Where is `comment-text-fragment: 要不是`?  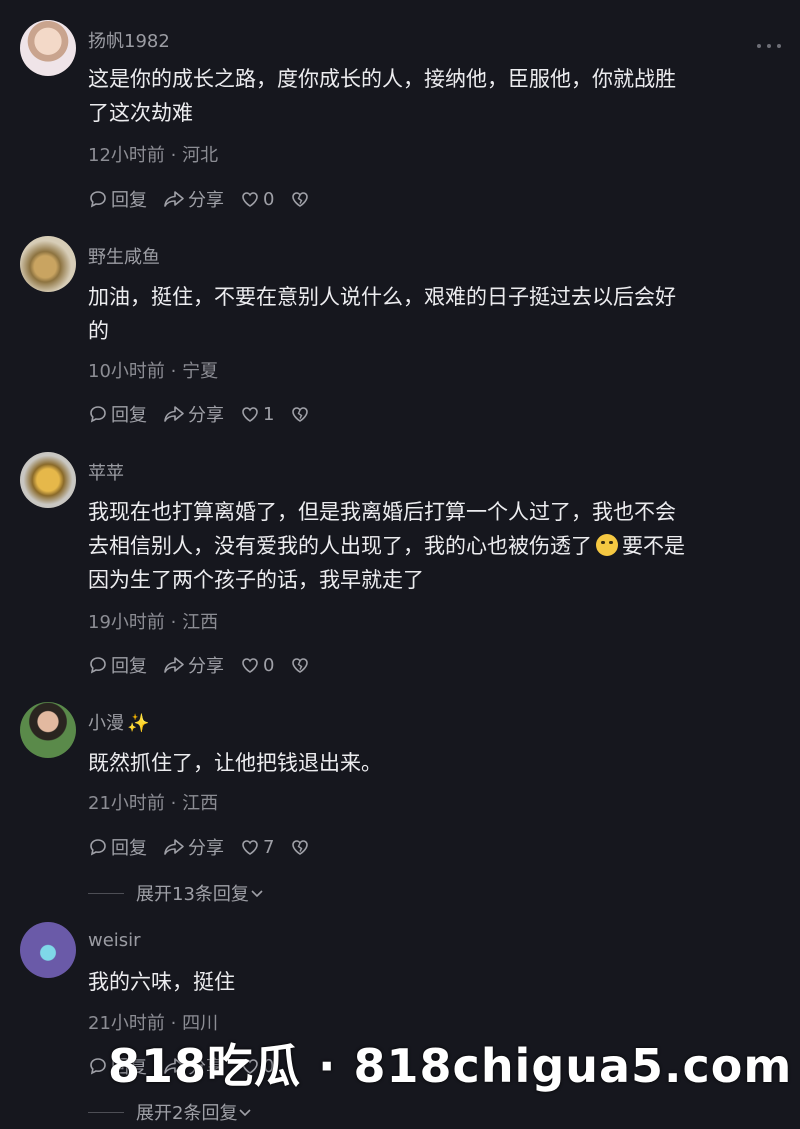 comment-text-fragment: 要不是 is located at coordinates (653, 546).